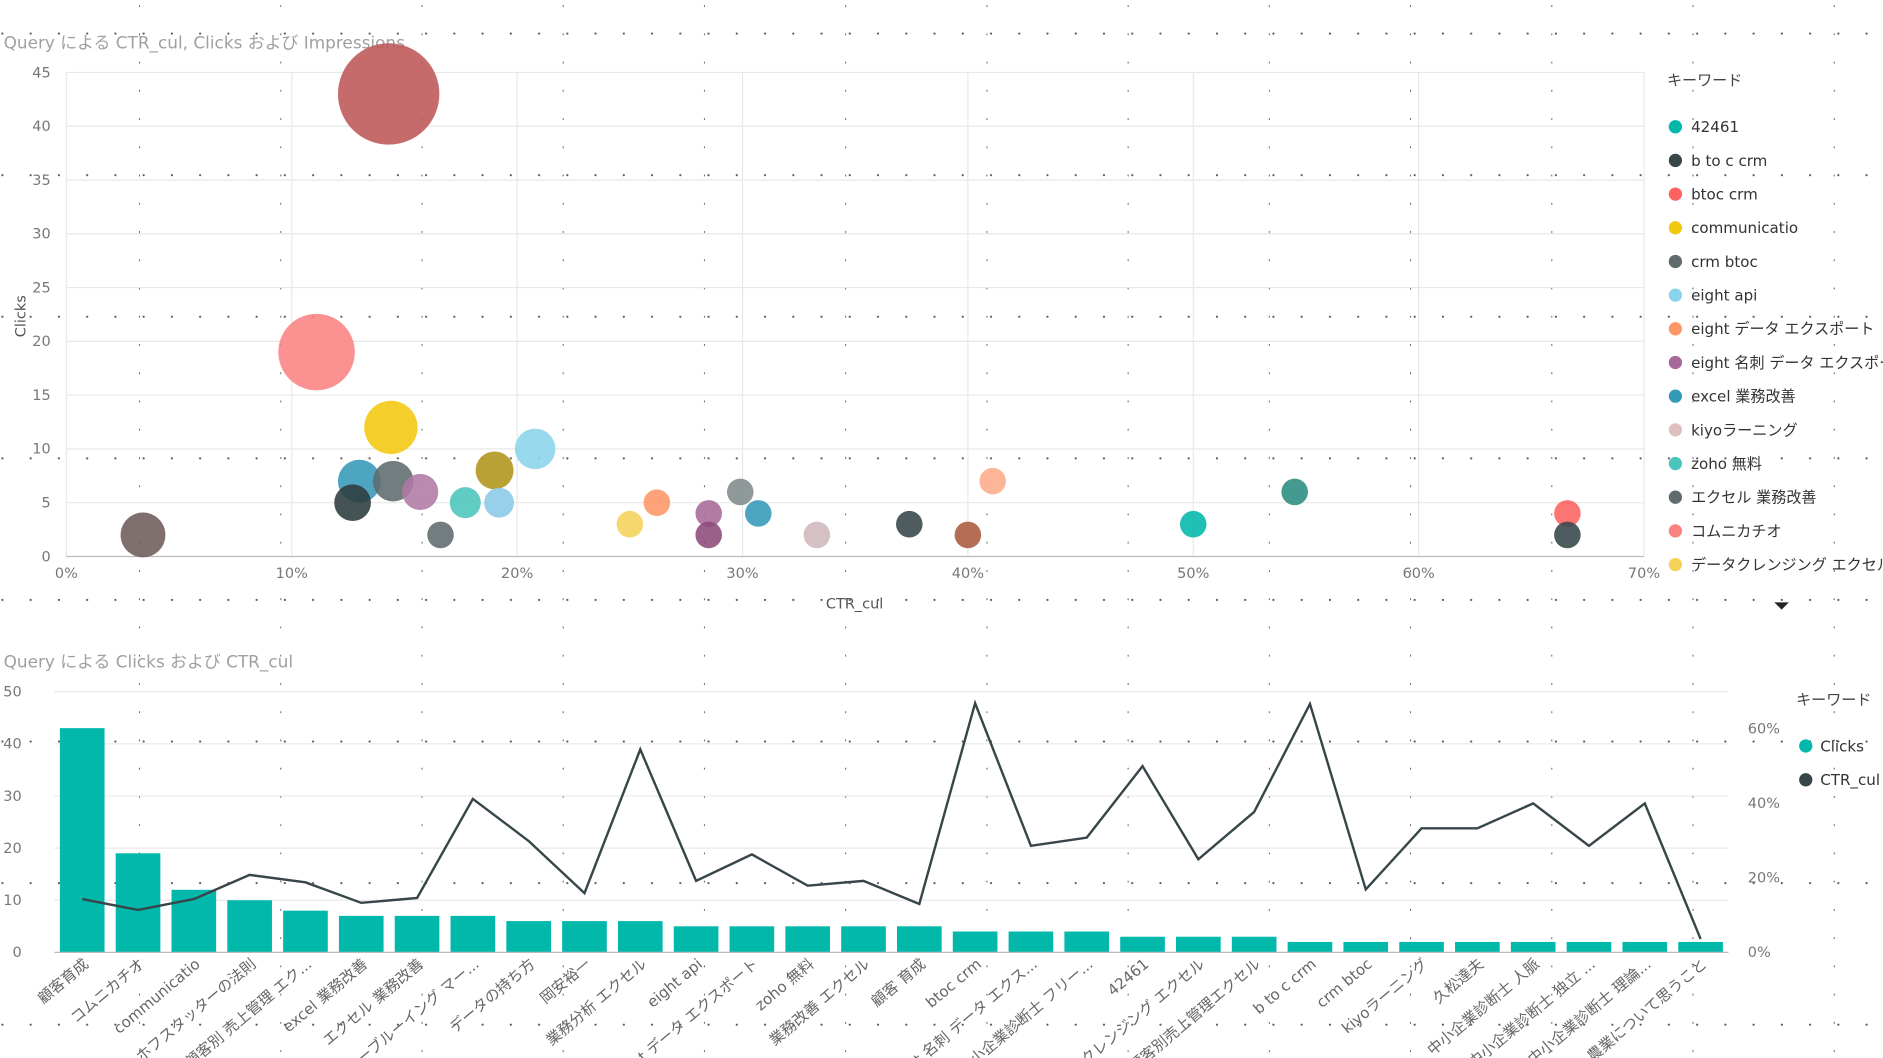 Image resolution: width=1883 pixels, height=1058 pixels. I want to click on legend-label: Clicks, so click(1842, 746).